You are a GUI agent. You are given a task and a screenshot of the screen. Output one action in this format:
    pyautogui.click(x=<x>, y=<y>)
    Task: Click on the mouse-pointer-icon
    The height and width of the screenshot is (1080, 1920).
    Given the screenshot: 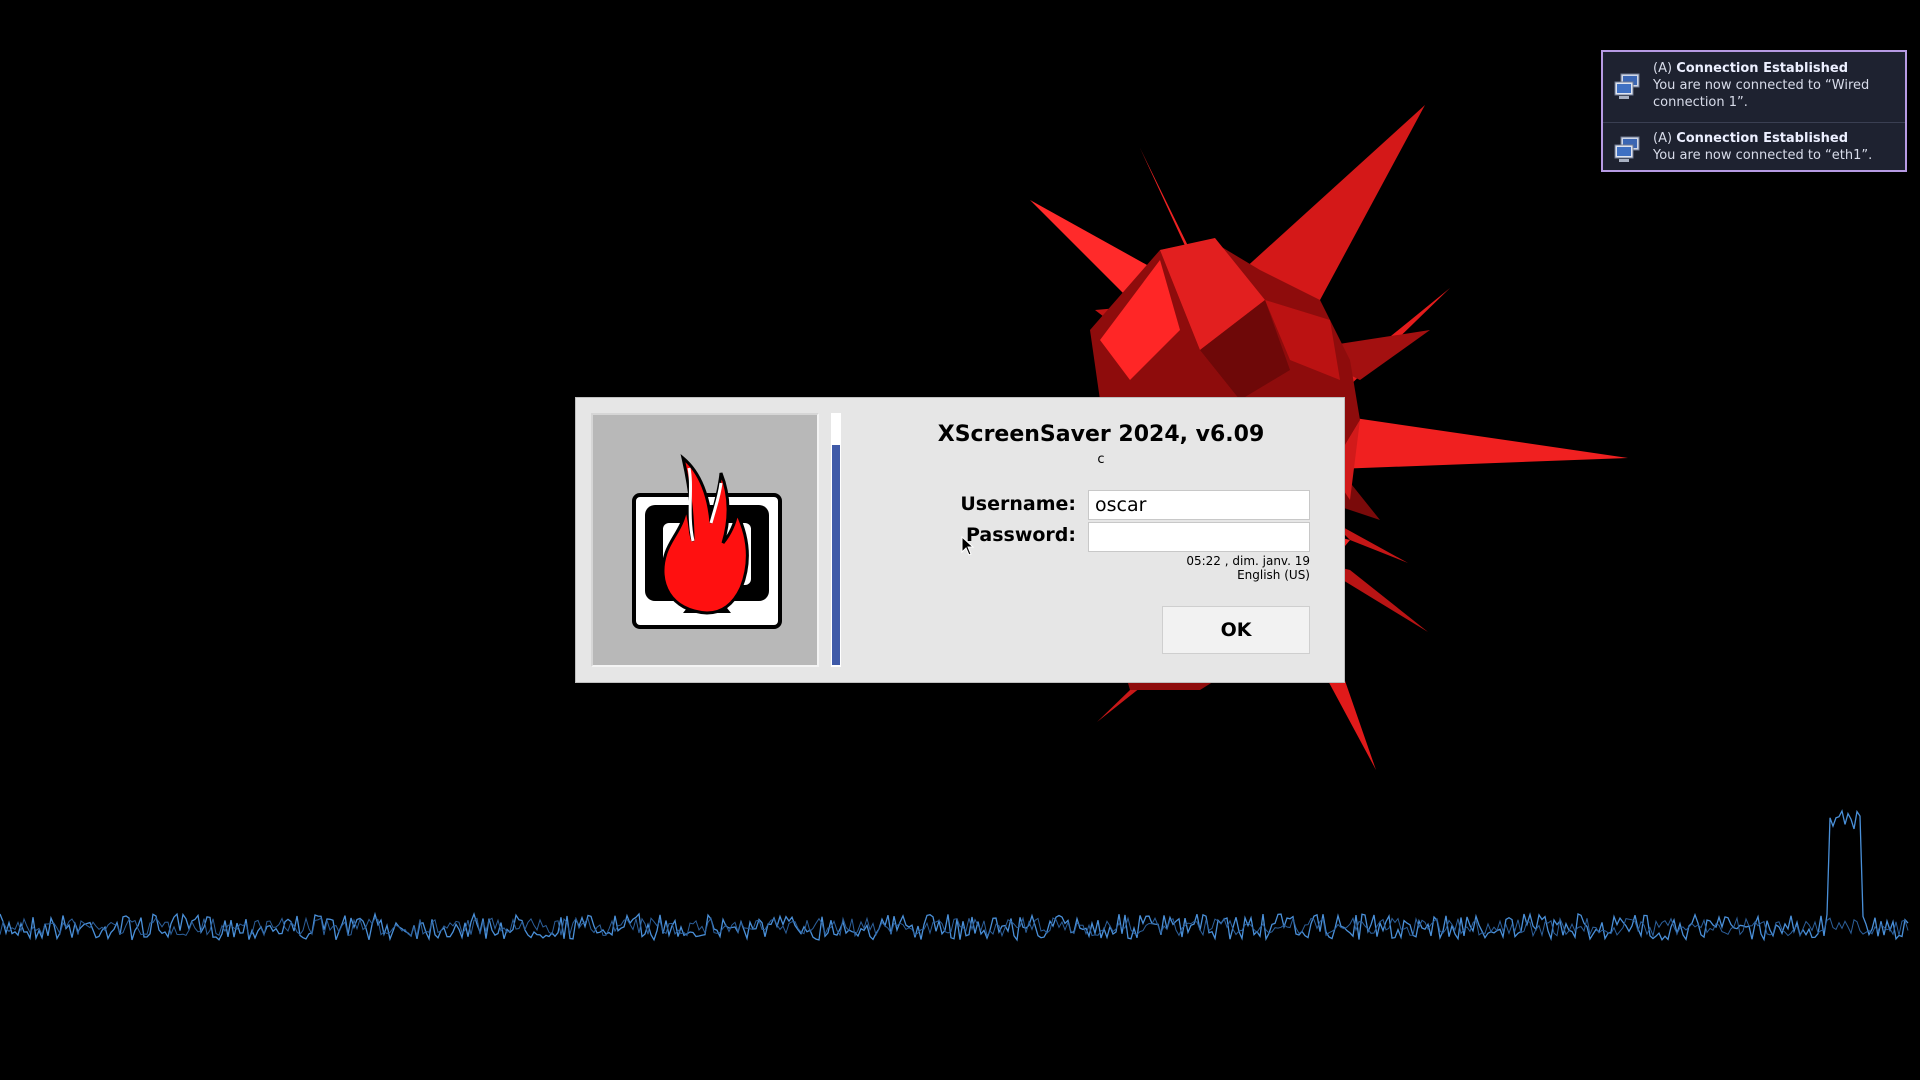 What is the action you would take?
    pyautogui.click(x=968, y=546)
    